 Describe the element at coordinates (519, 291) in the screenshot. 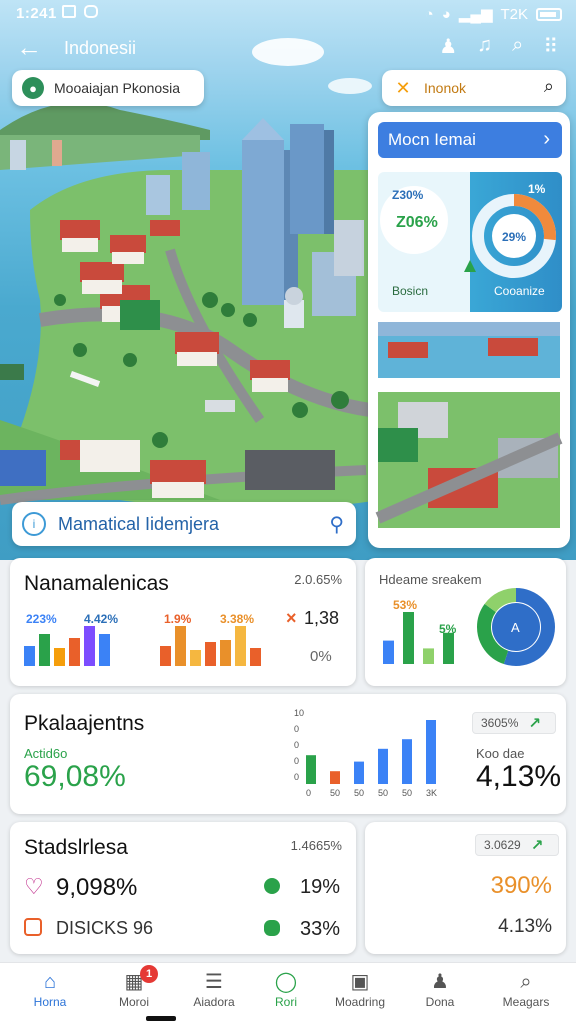

I see `panel-label-right: Cooanize` at that location.